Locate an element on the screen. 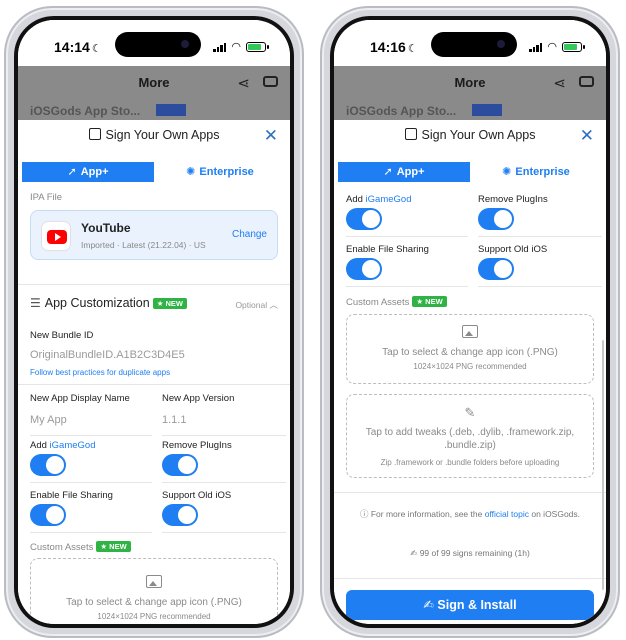  remove-plugins-label: Remove PlugIns is located at coordinates (513, 199).